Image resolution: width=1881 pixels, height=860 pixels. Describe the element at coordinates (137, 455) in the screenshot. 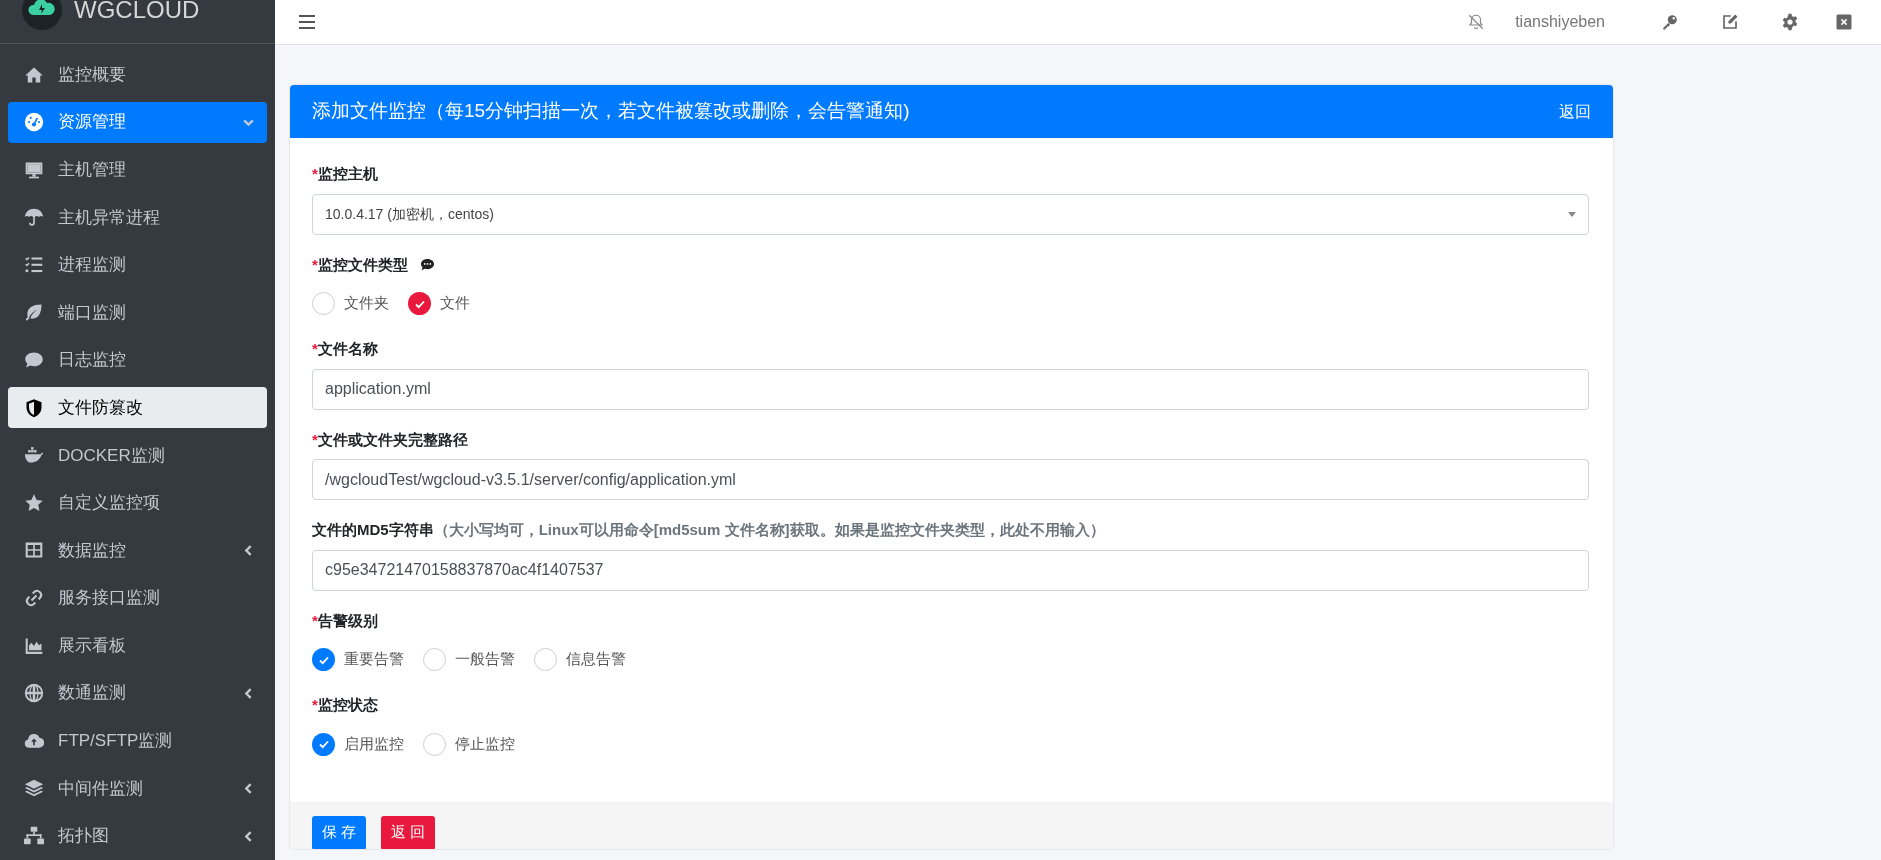

I see `sidebar-item: DOCKER监测` at that location.